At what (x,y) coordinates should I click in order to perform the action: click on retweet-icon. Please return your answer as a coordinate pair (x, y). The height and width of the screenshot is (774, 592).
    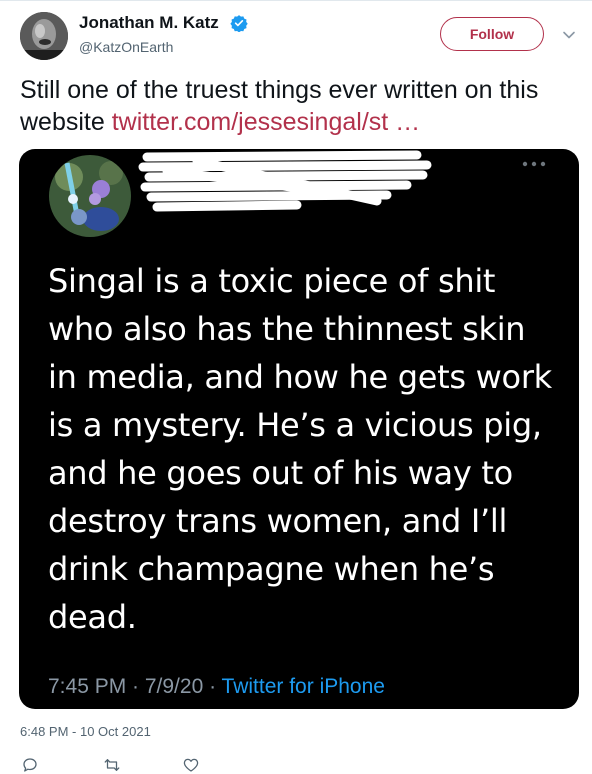
    Looking at the image, I should click on (112, 765).